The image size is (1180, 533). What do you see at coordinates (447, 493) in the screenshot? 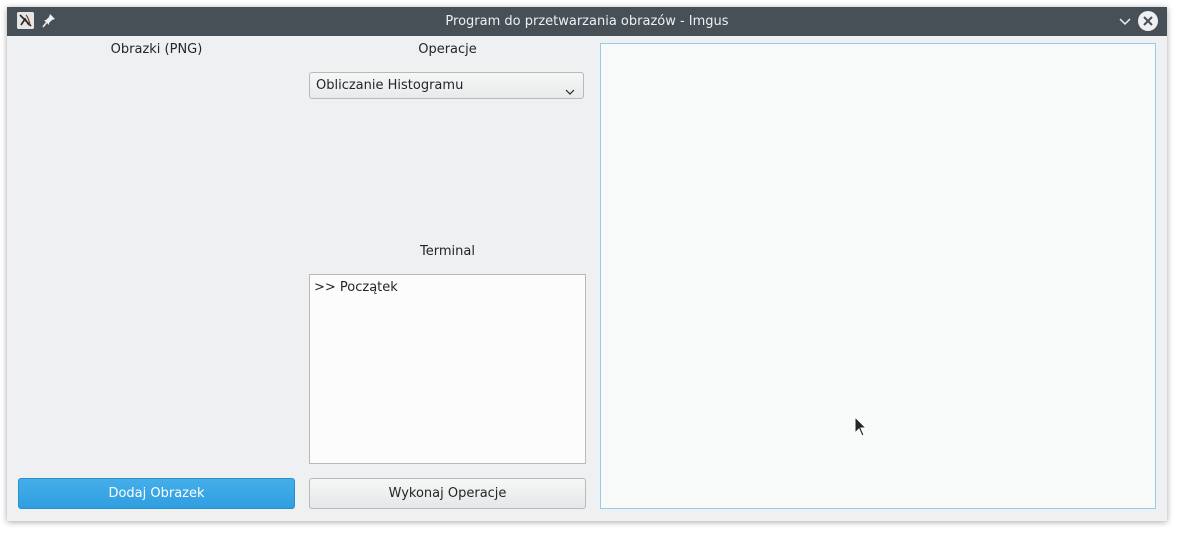
I see `execute-operation-button: Wykonaj Operacje` at bounding box center [447, 493].